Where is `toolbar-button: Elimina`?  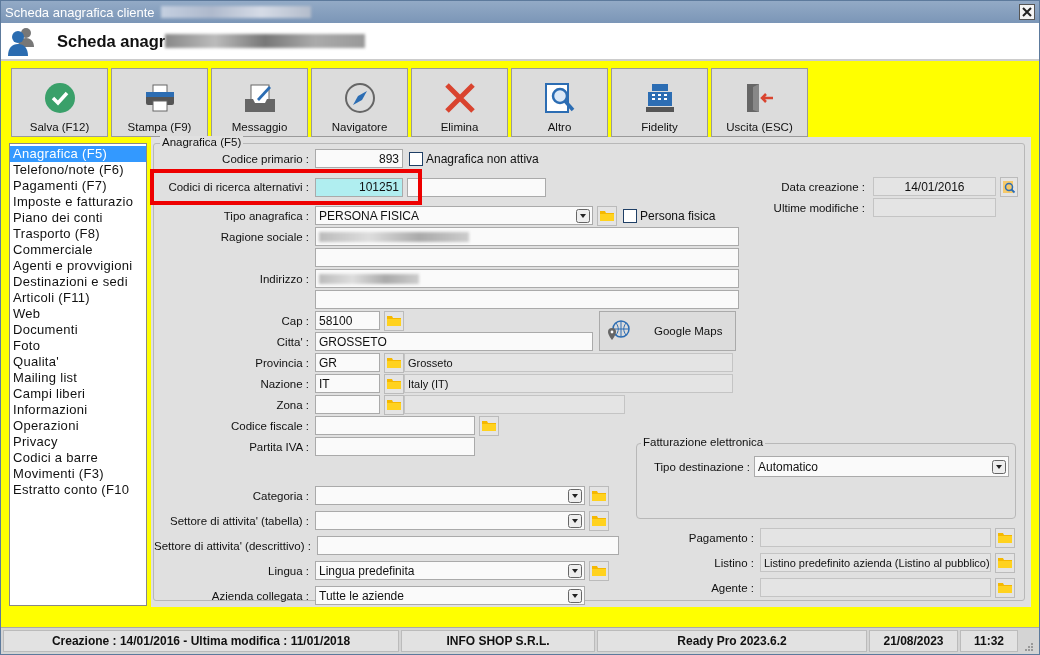 toolbar-button: Elimina is located at coordinates (459, 102).